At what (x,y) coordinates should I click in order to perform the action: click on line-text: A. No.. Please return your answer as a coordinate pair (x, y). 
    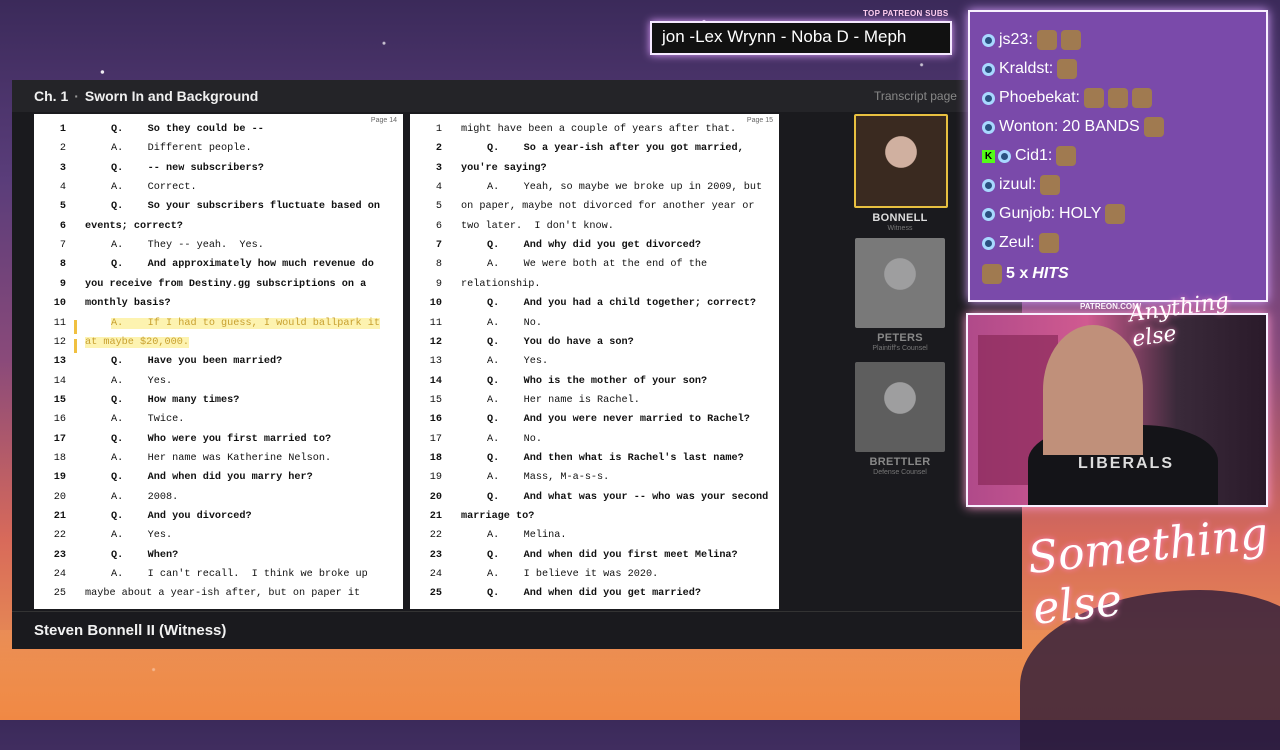
    Looking at the image, I should click on (515, 439).